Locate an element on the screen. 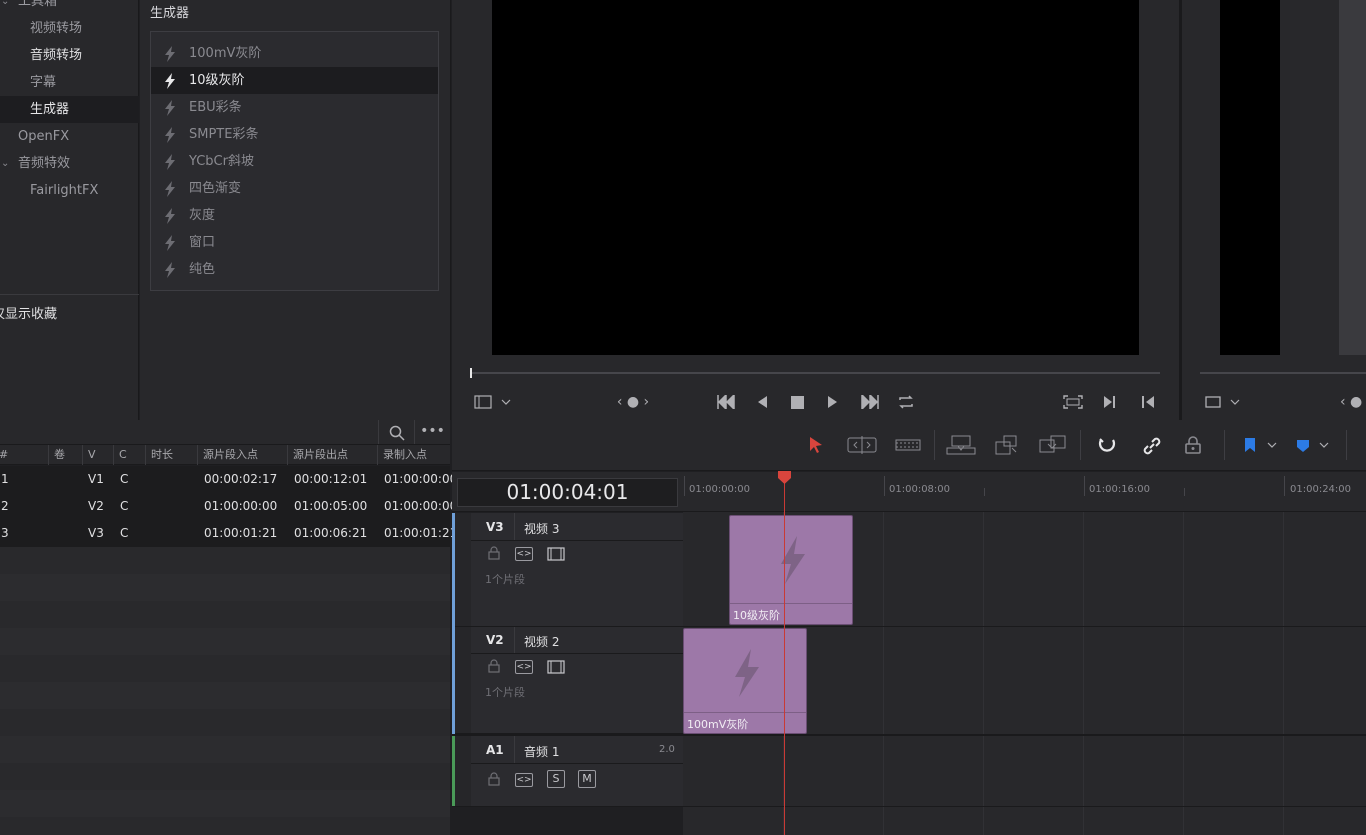 The image size is (1366, 835). tree-item-audio-transitions: 音频转场 is located at coordinates (69, 55).